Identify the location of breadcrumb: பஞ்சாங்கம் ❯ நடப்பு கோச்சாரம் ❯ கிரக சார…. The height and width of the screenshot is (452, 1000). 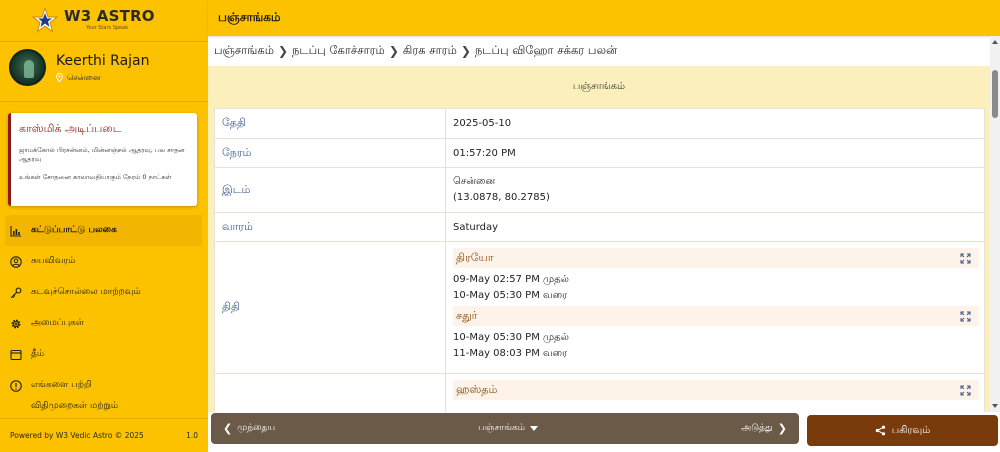
(415, 51).